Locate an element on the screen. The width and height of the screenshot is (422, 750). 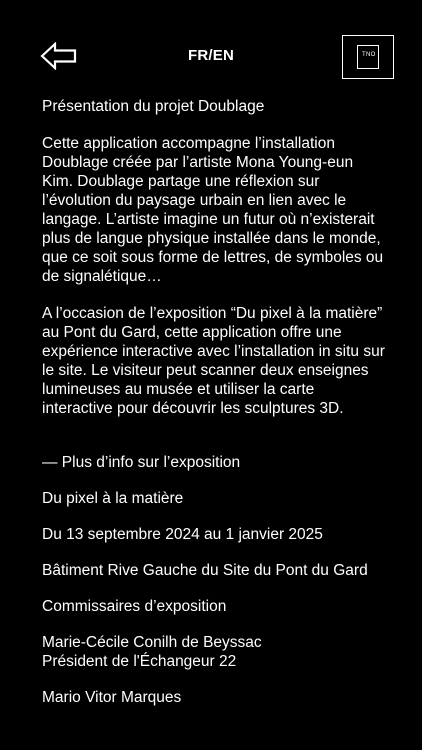
curator-2-name: Mario Vitor Marques is located at coordinates (112, 697).